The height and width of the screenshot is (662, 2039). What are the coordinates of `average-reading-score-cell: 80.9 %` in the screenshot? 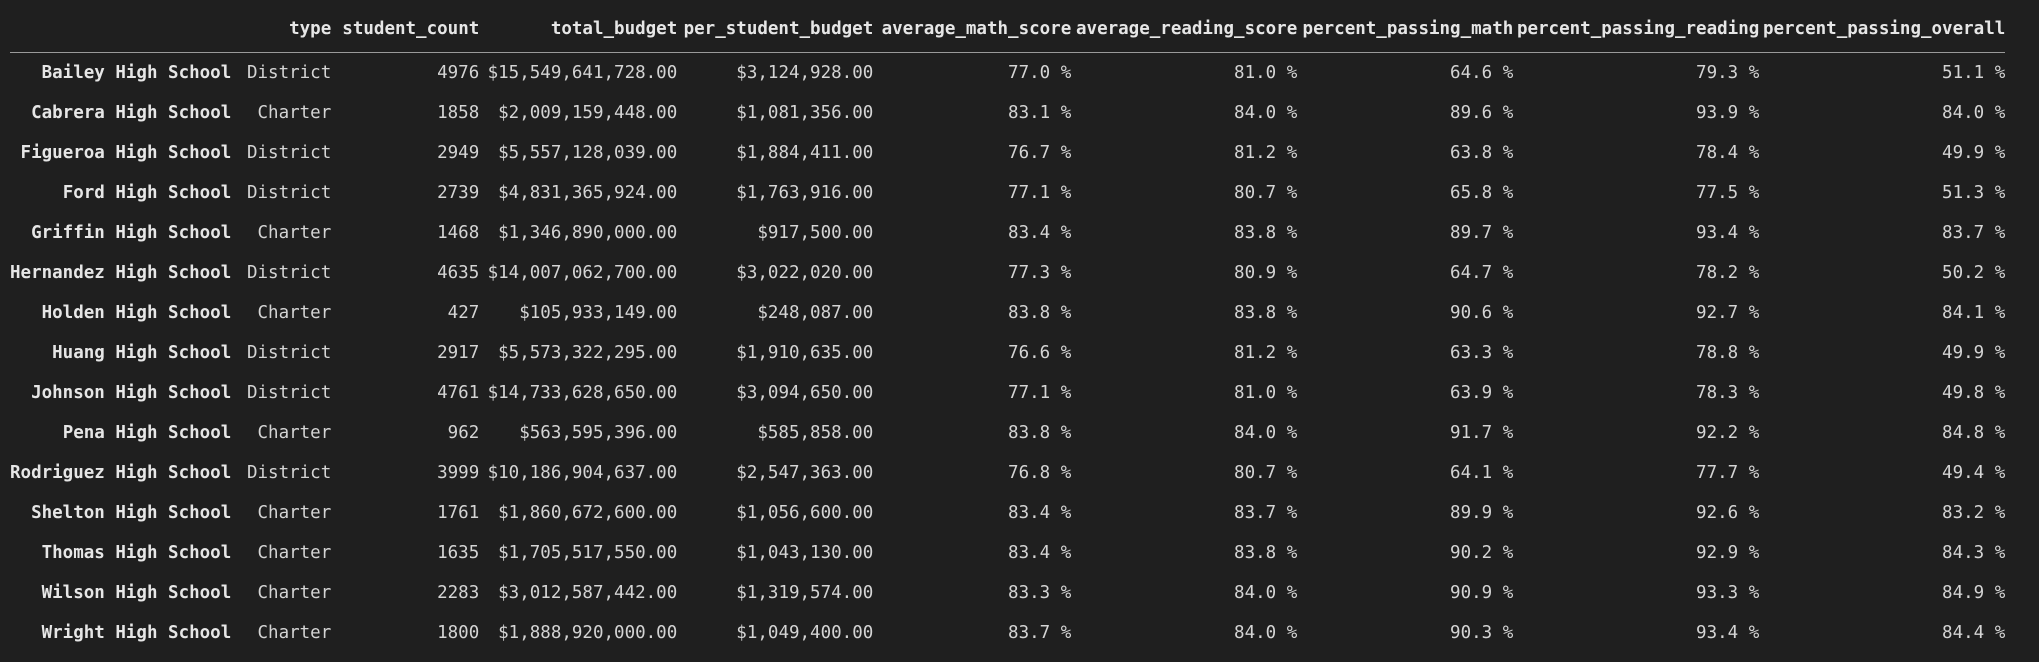 It's located at (1266, 273).